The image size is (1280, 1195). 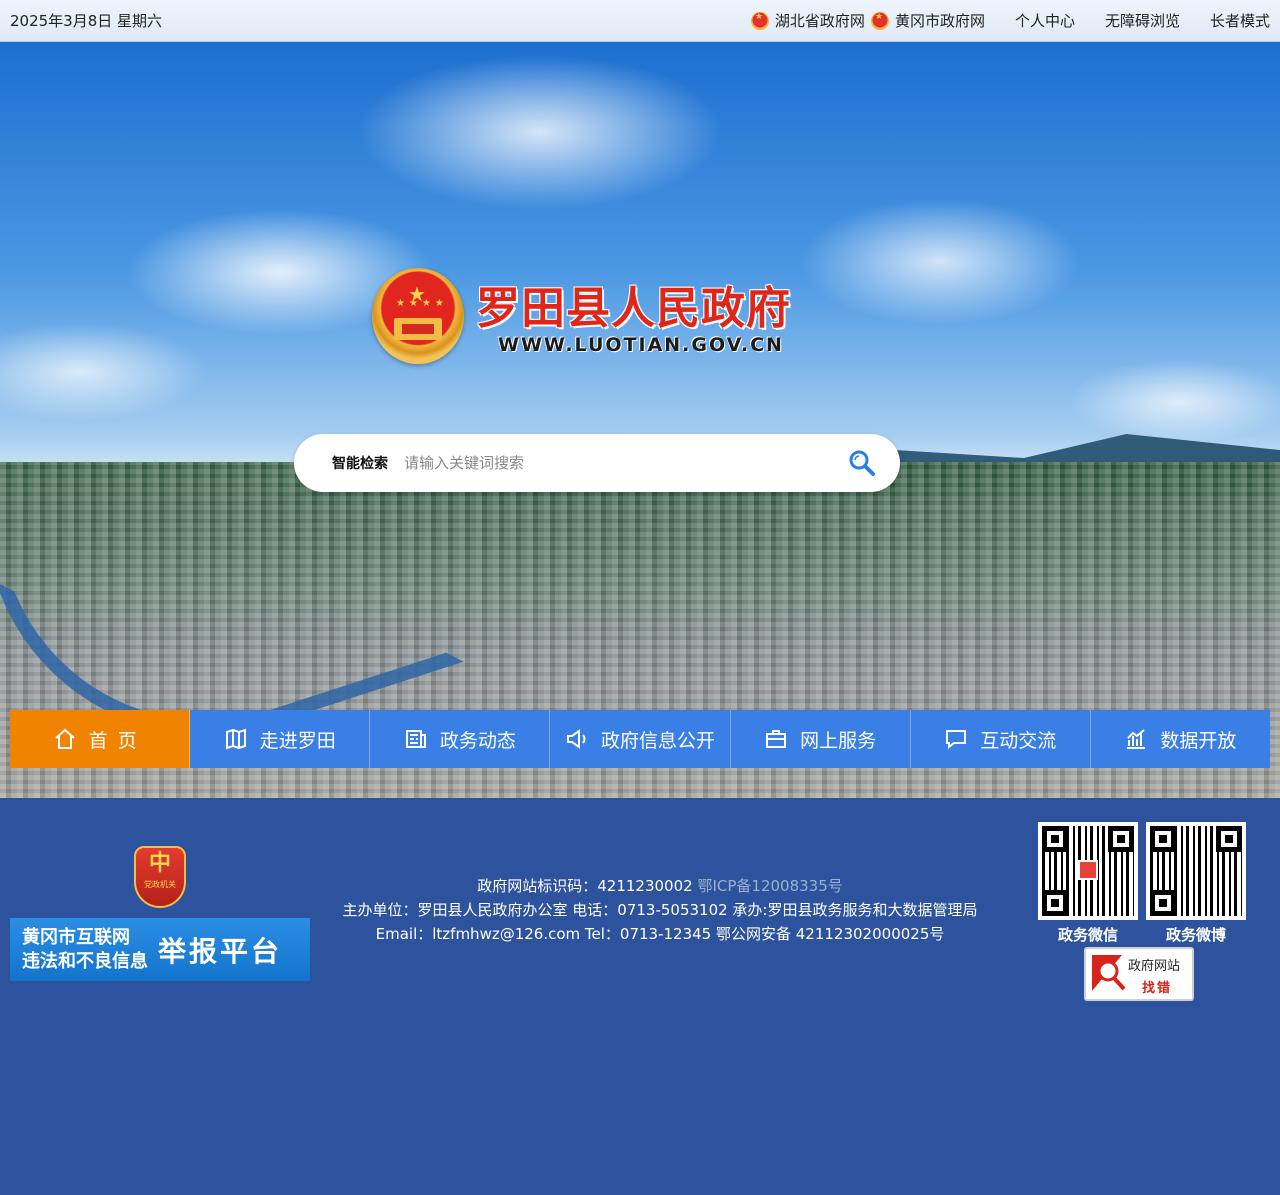 I want to click on national-emblem-icon: ★ ★★★★, so click(x=418, y=316).